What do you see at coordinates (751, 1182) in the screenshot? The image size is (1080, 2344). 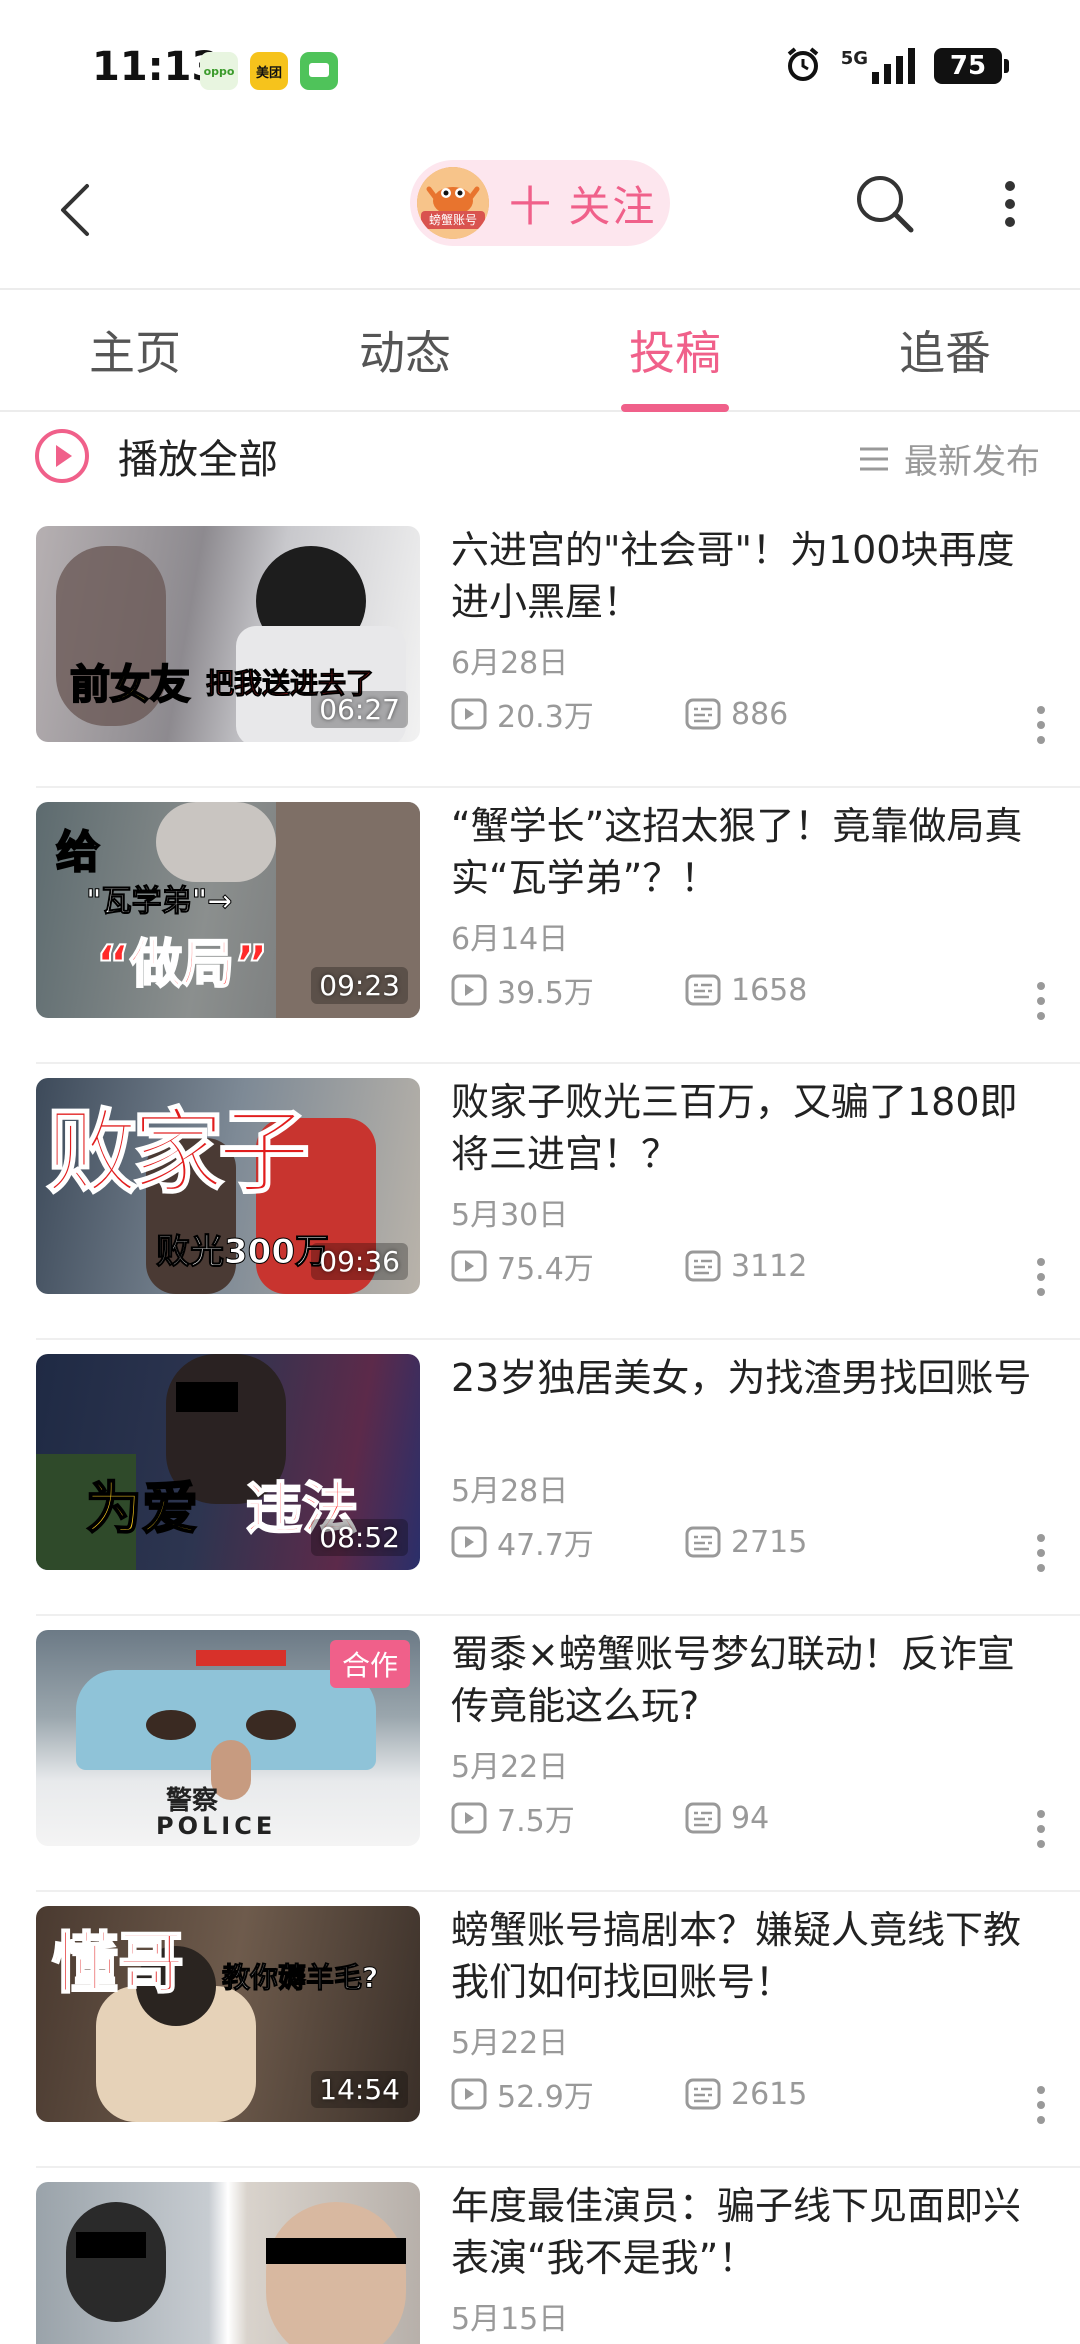 I see `video-info: 败家子败光三百万，又骗了180即将三进宫！？ 5月30日 75.4万 3112` at bounding box center [751, 1182].